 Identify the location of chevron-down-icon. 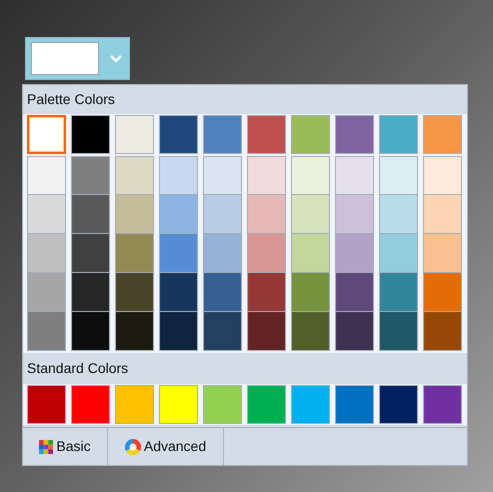
(116, 58).